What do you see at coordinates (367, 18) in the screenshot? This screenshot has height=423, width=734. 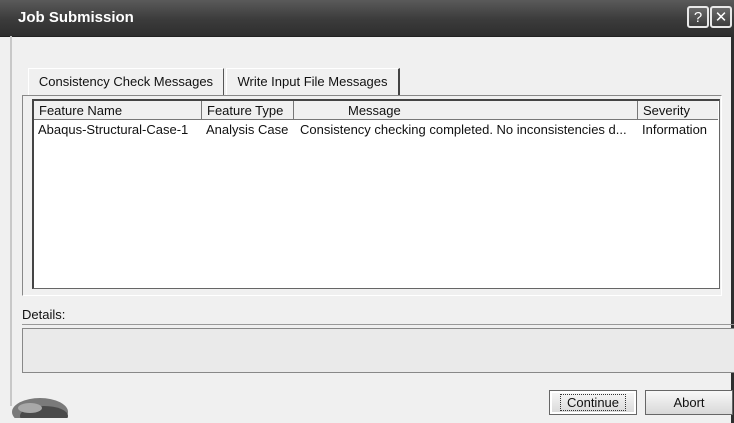 I see `title-bar: Job Submission ? ✕` at bounding box center [367, 18].